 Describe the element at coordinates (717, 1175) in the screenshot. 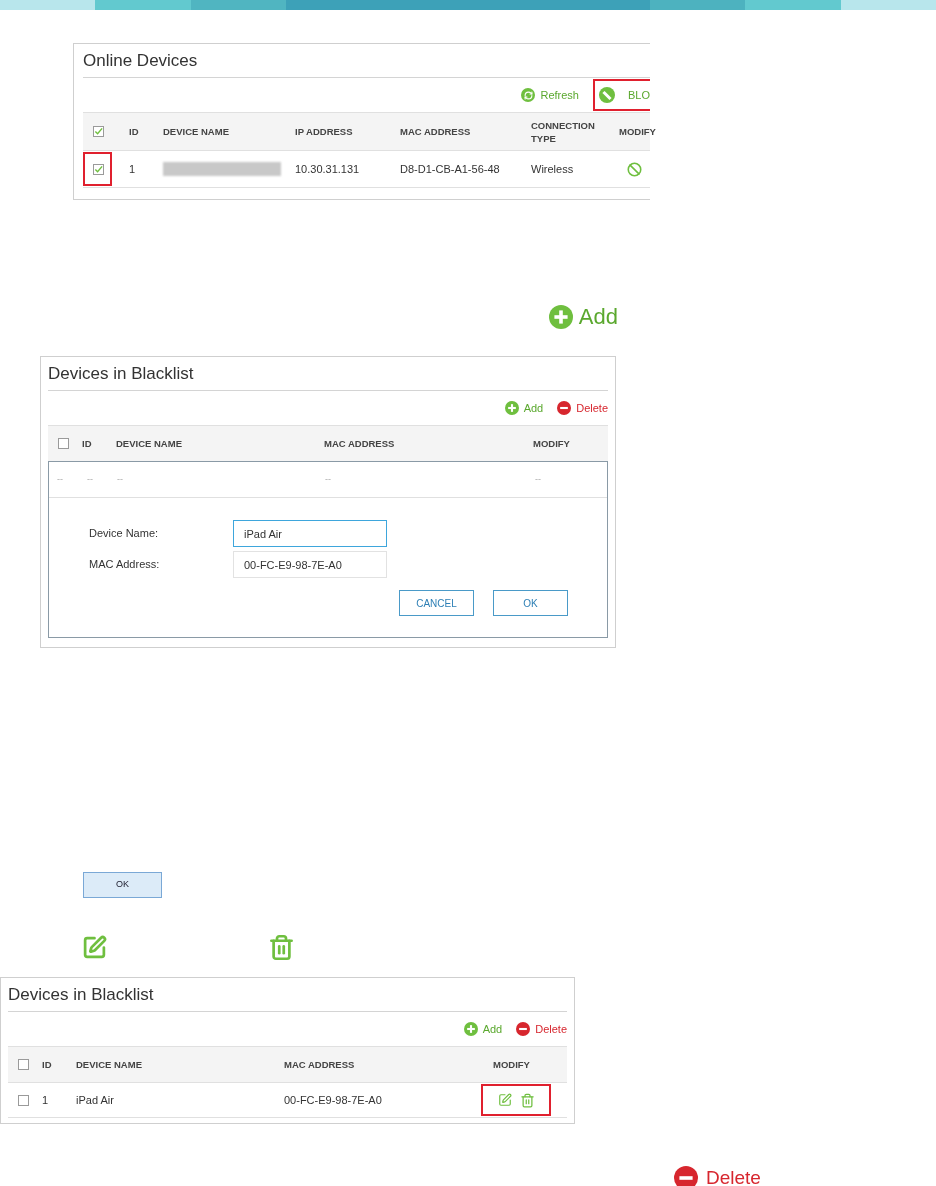

I see `delete-label: Delete` at that location.